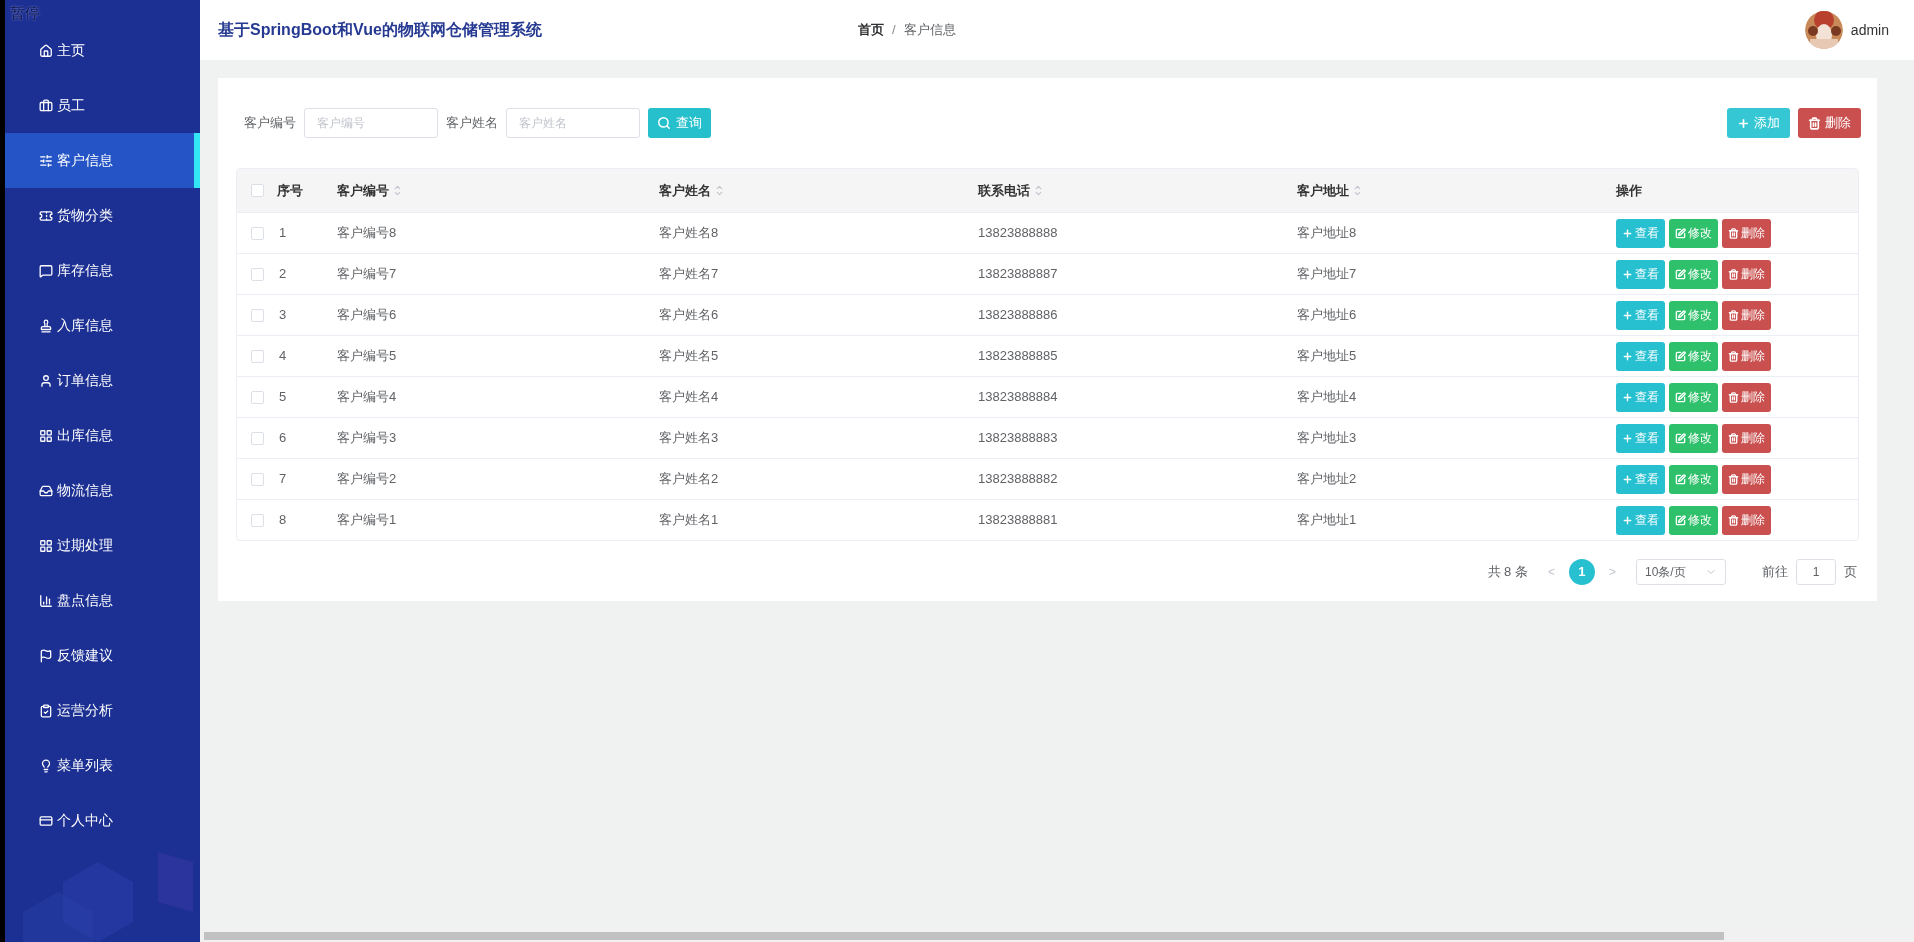 This screenshot has height=942, width=1914. What do you see at coordinates (367, 479) in the screenshot?
I see `table-cell: 客户编号2` at bounding box center [367, 479].